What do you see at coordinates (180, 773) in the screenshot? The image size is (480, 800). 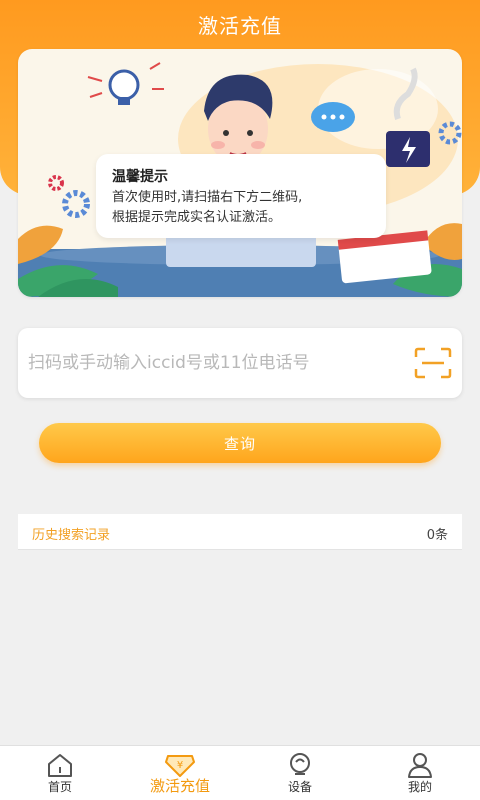 I see `tab-activate-recharge: ¥ 激活充值` at bounding box center [180, 773].